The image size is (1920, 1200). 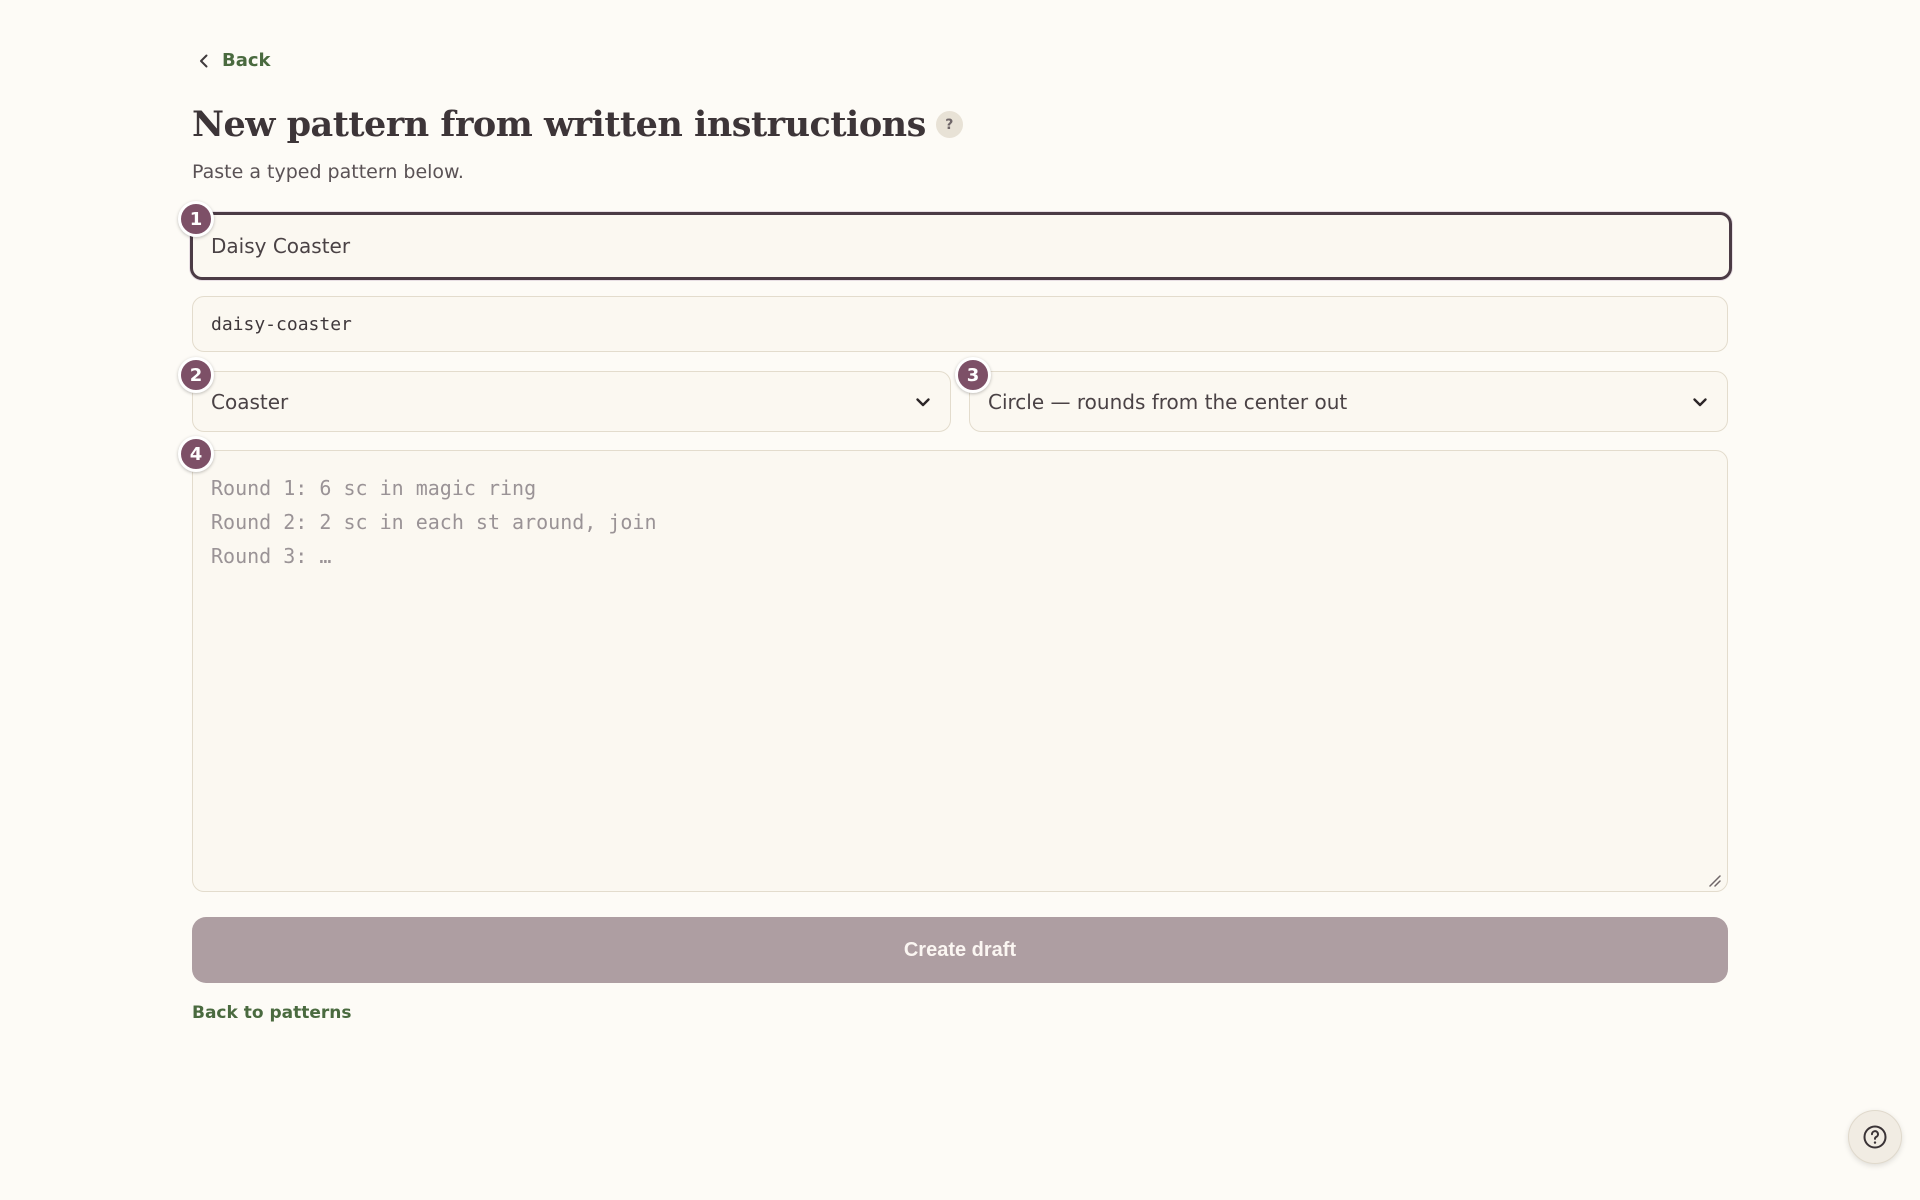 I want to click on title-help-icon: ?, so click(x=949, y=124).